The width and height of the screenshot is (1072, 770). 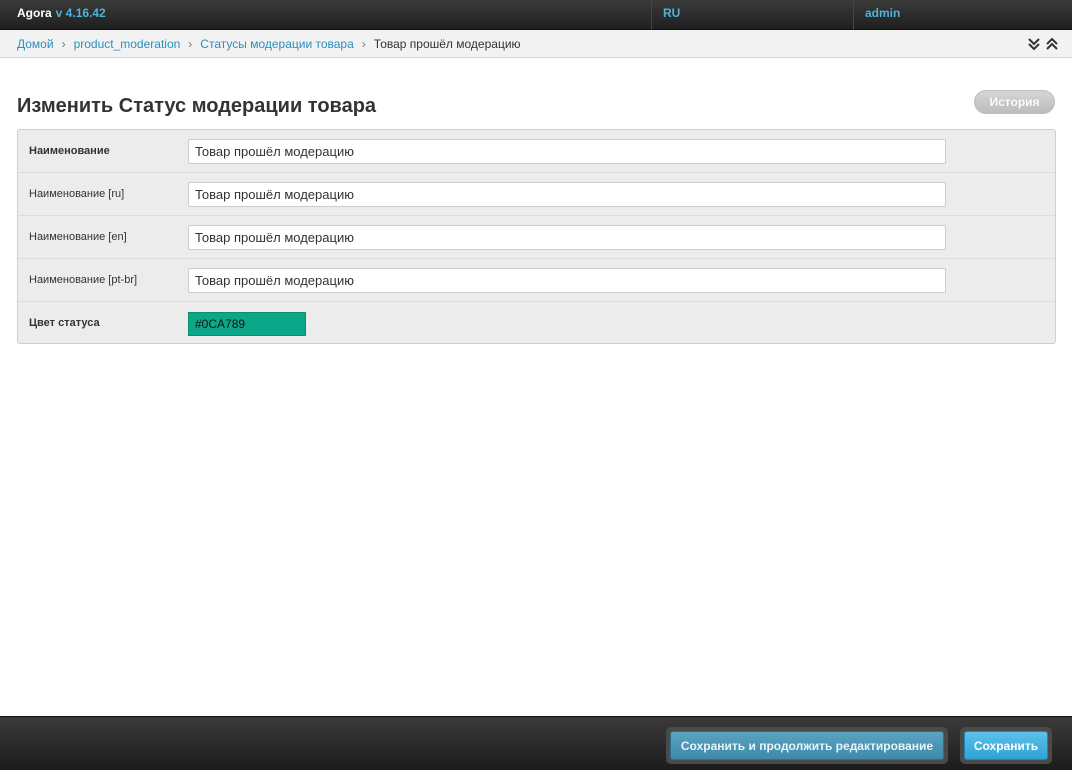 I want to click on expand-all-icon, so click(x=1034, y=44).